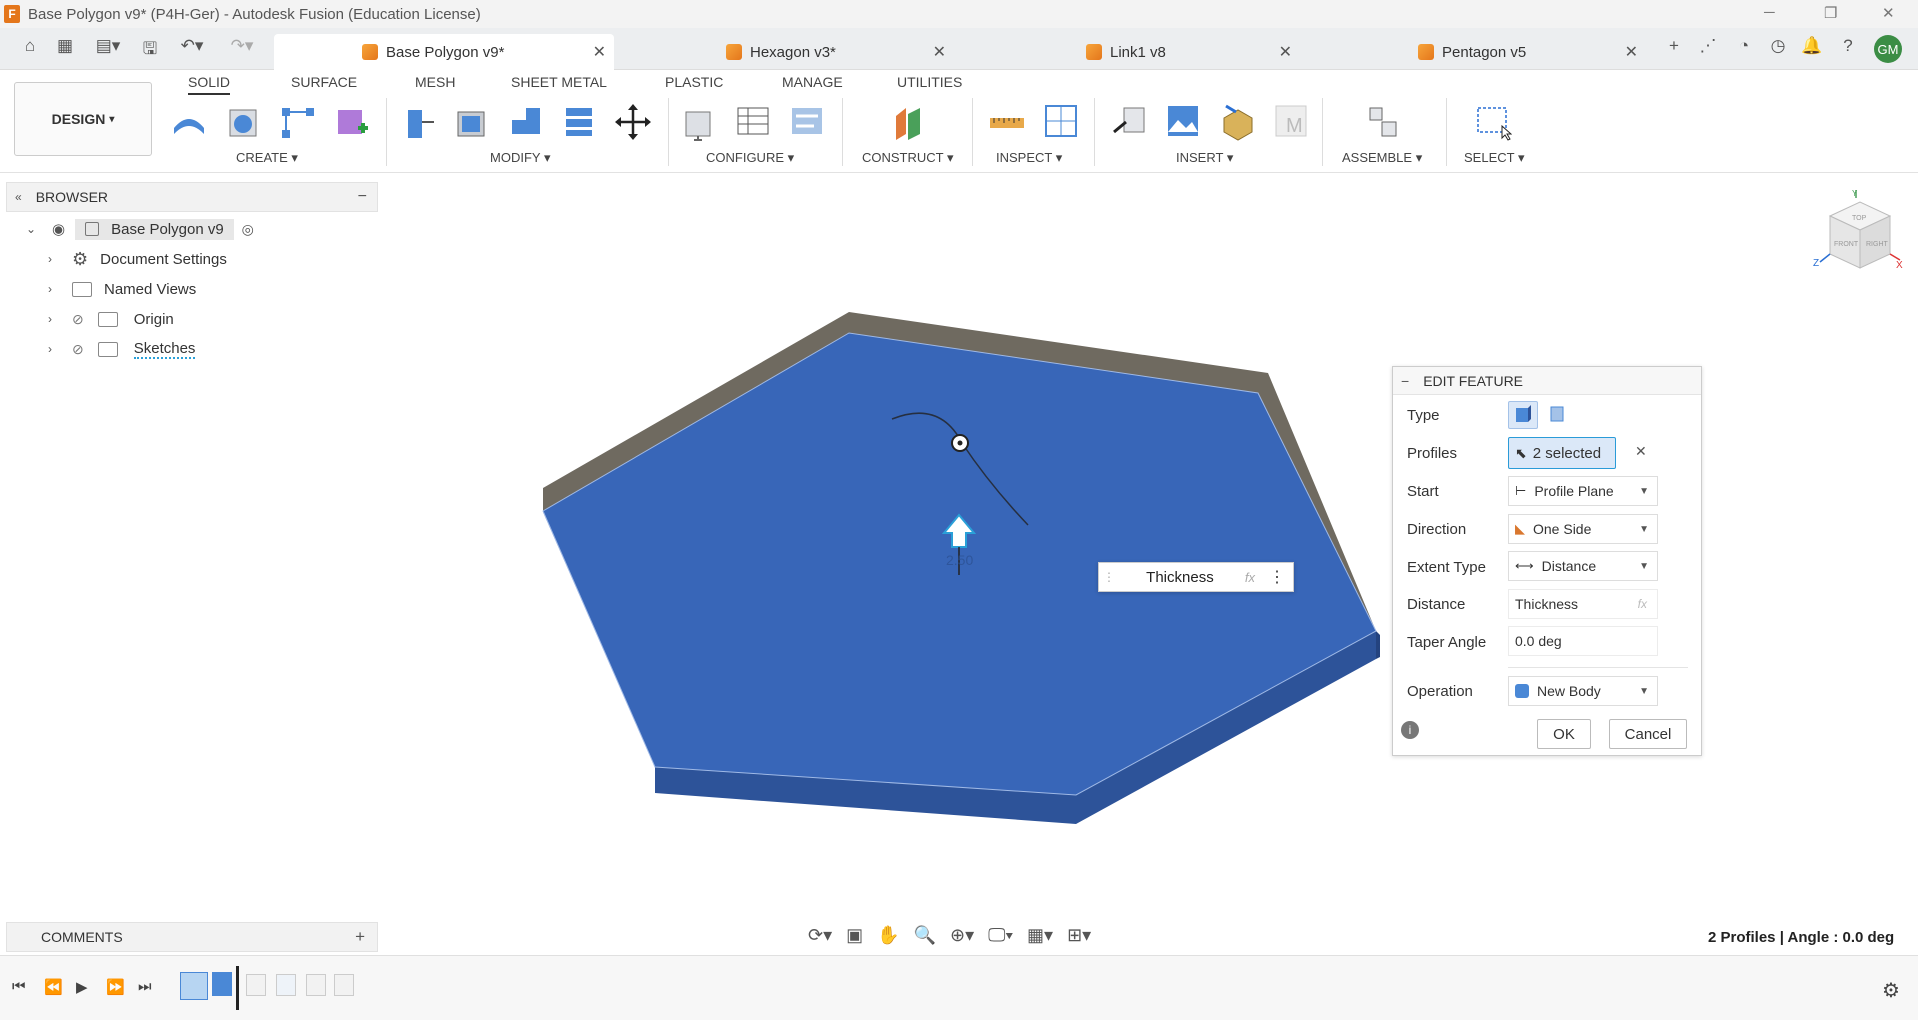 The height and width of the screenshot is (1020, 1918). What do you see at coordinates (1583, 691) in the screenshot?
I see `operation-dropdown: New Body ▼` at bounding box center [1583, 691].